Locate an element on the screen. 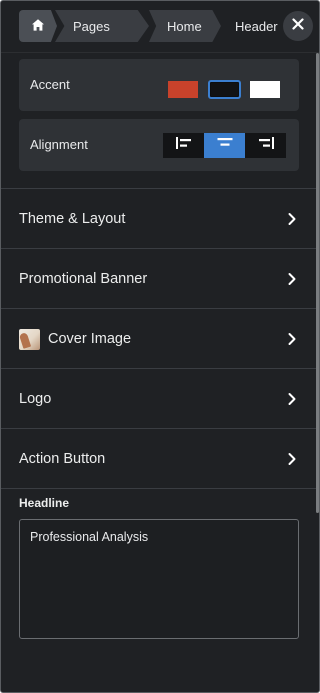  row-label: Theme & Layout is located at coordinates (72, 218).